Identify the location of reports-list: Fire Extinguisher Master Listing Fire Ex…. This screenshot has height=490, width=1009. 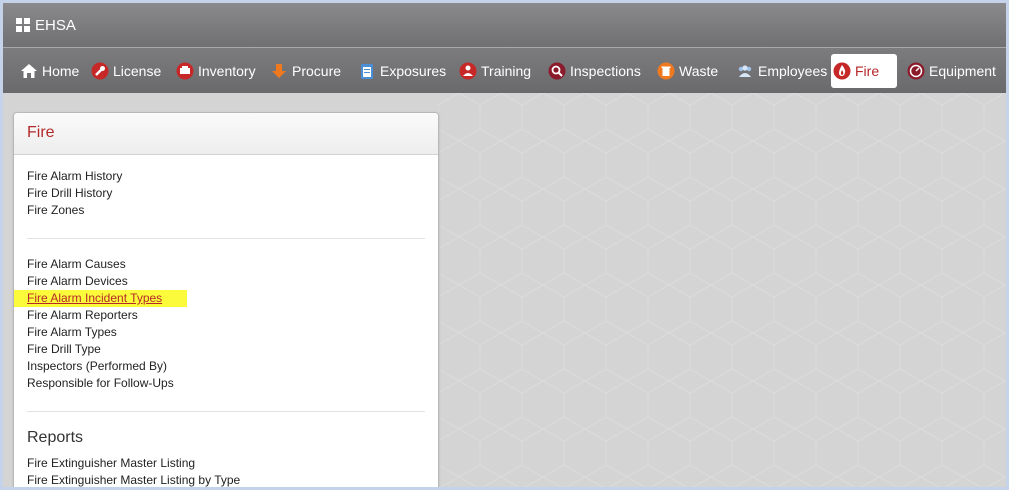
(133, 471).